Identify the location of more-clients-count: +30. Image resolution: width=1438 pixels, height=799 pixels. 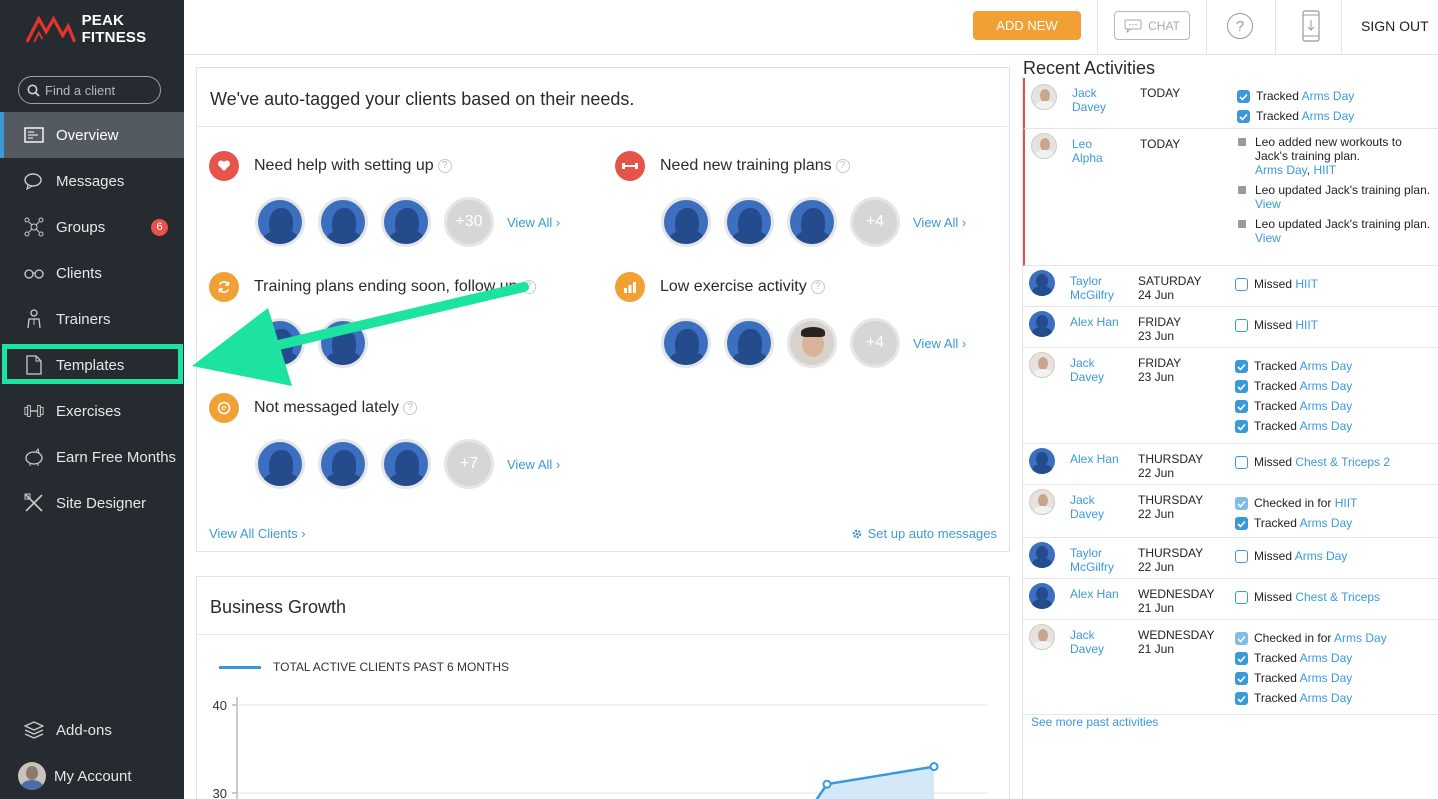
(469, 222).